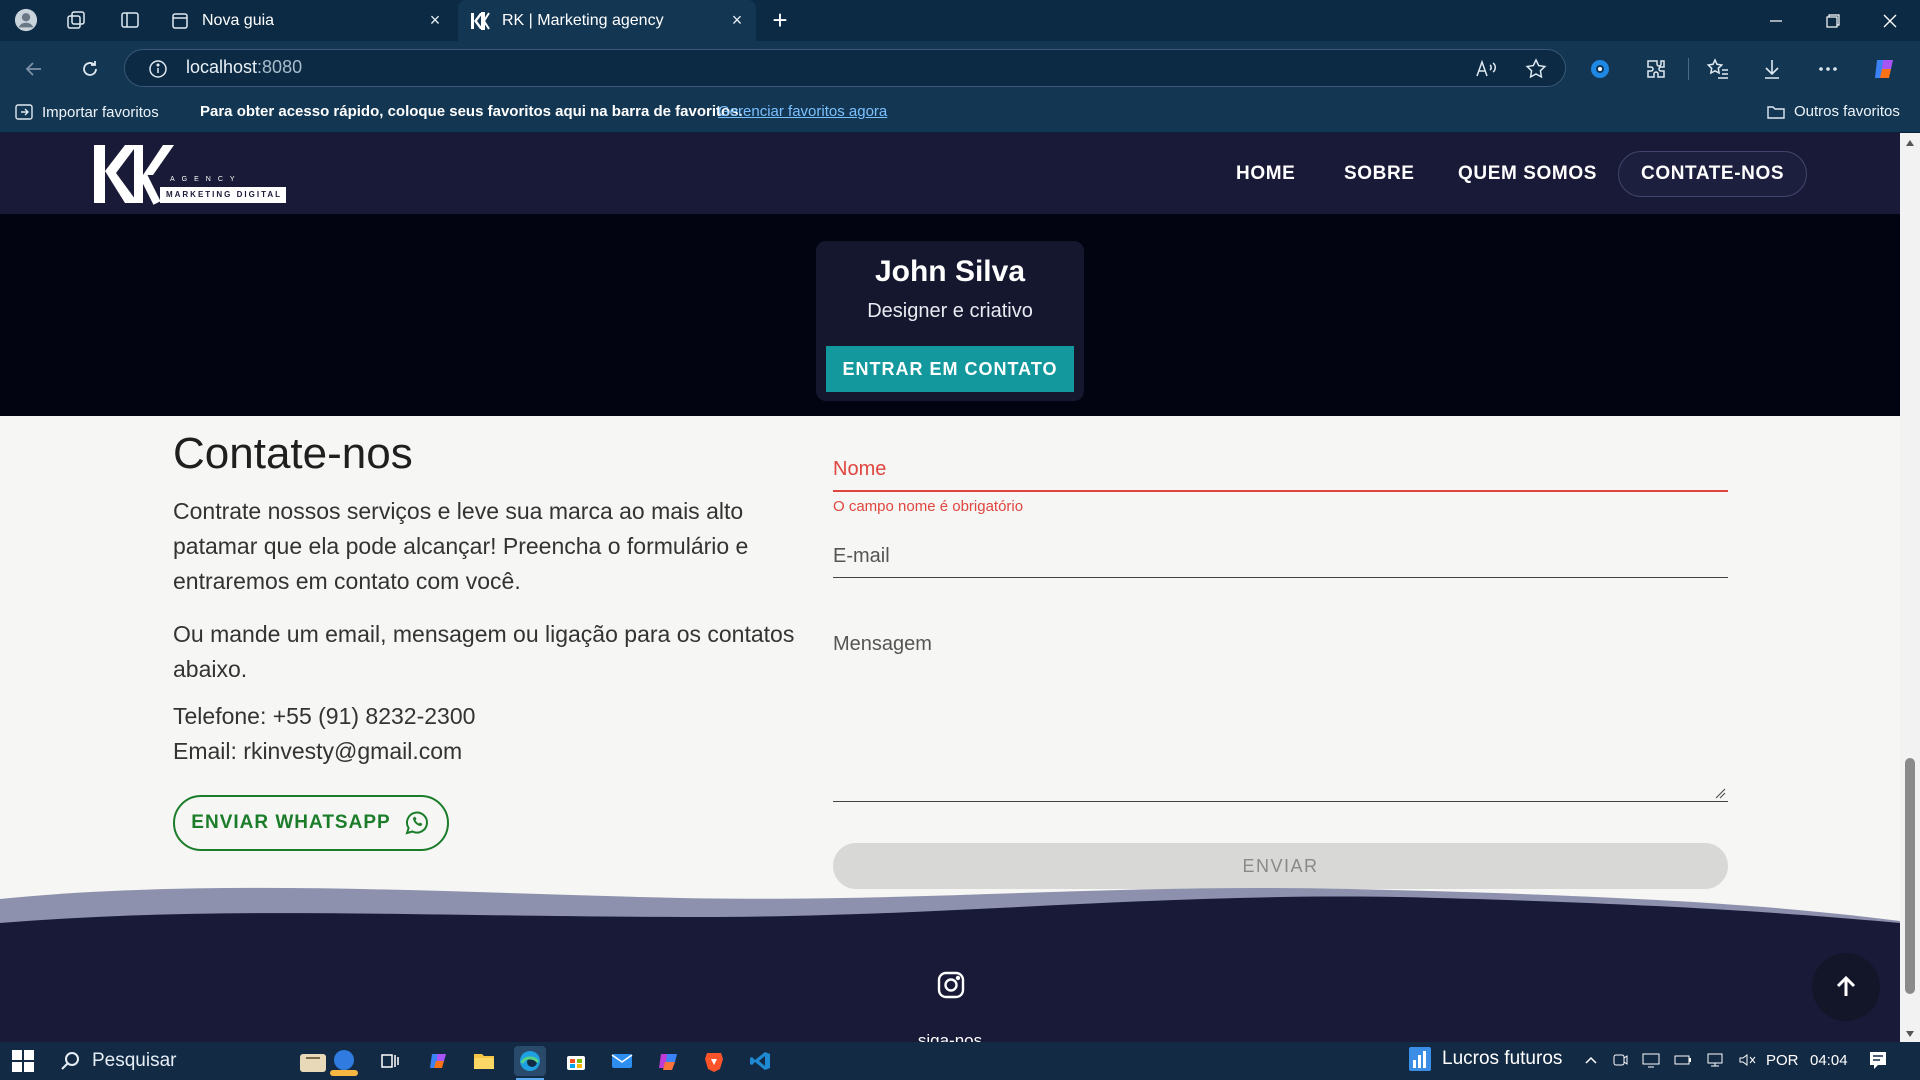 The image size is (1920, 1080). What do you see at coordinates (238, 20) in the screenshot?
I see `tab-label: Nova guia` at bounding box center [238, 20].